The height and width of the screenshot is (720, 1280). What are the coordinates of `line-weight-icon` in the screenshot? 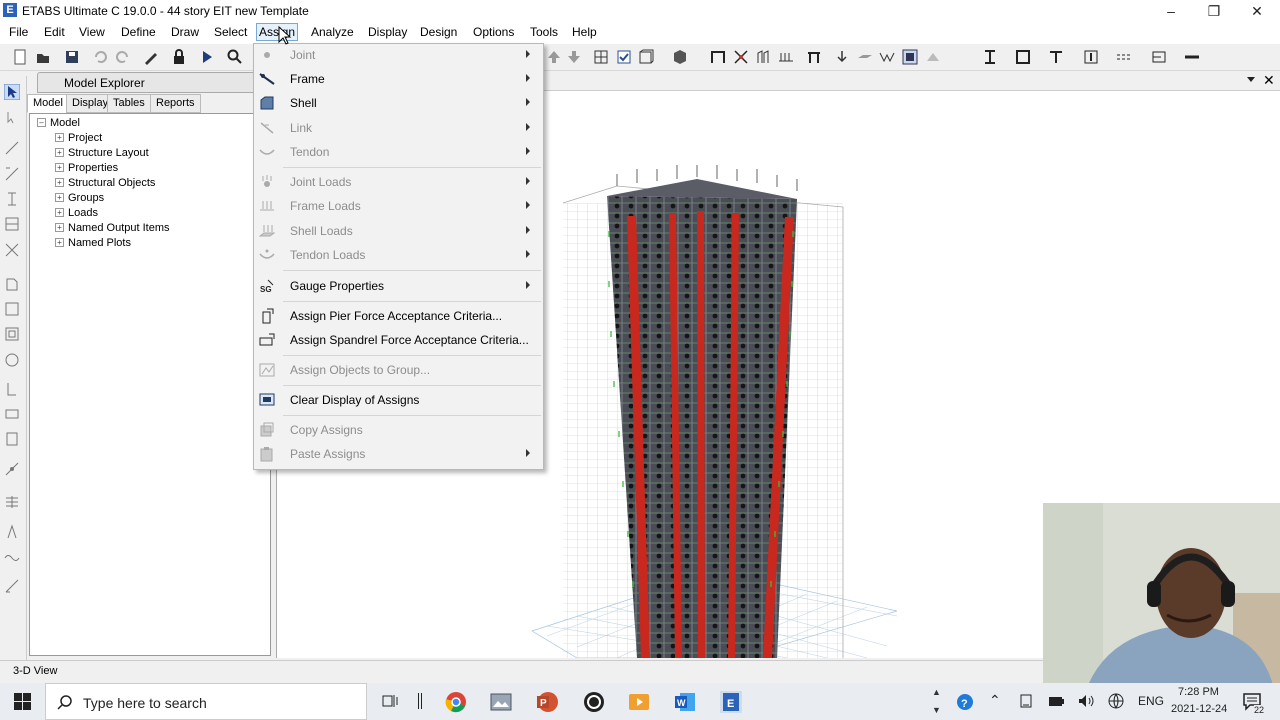 It's located at (1192, 57).